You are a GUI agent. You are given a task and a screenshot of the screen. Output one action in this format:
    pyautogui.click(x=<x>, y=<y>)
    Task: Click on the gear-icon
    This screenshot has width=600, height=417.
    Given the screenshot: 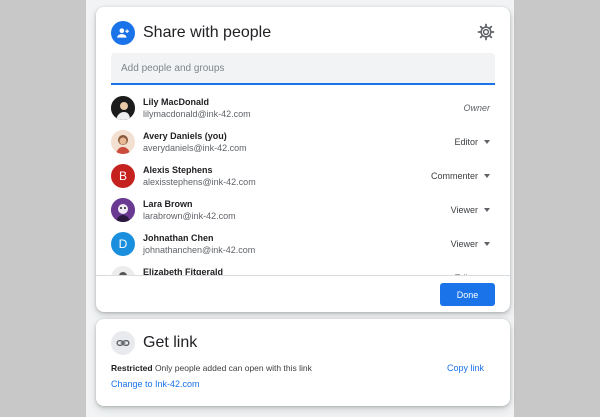 What is the action you would take?
    pyautogui.click(x=486, y=32)
    